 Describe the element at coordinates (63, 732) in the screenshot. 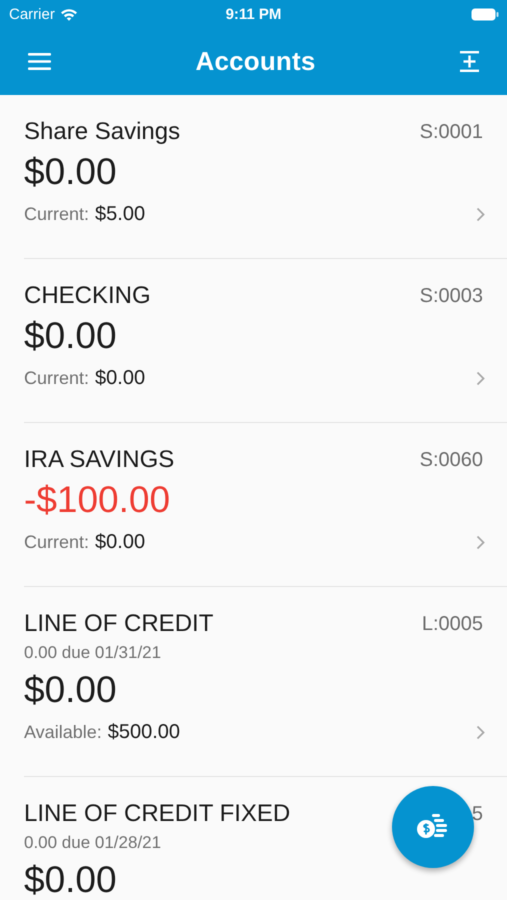

I see `balance-label: Available:` at that location.